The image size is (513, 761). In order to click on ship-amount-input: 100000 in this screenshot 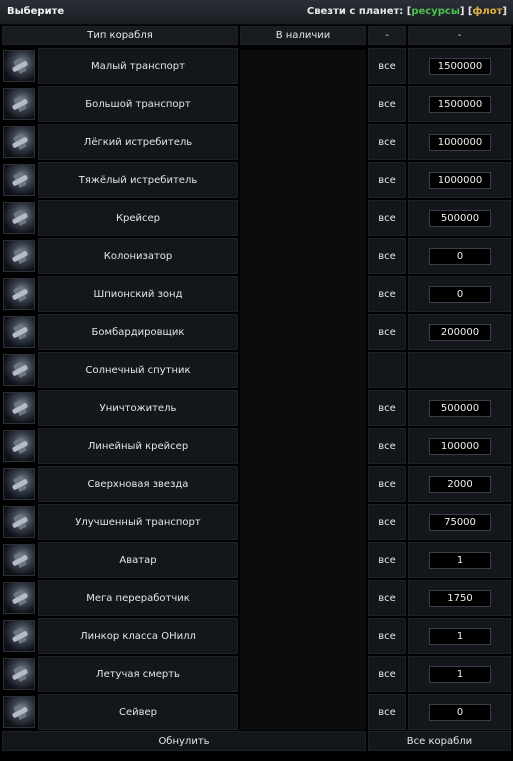, I will do `click(460, 446)`.